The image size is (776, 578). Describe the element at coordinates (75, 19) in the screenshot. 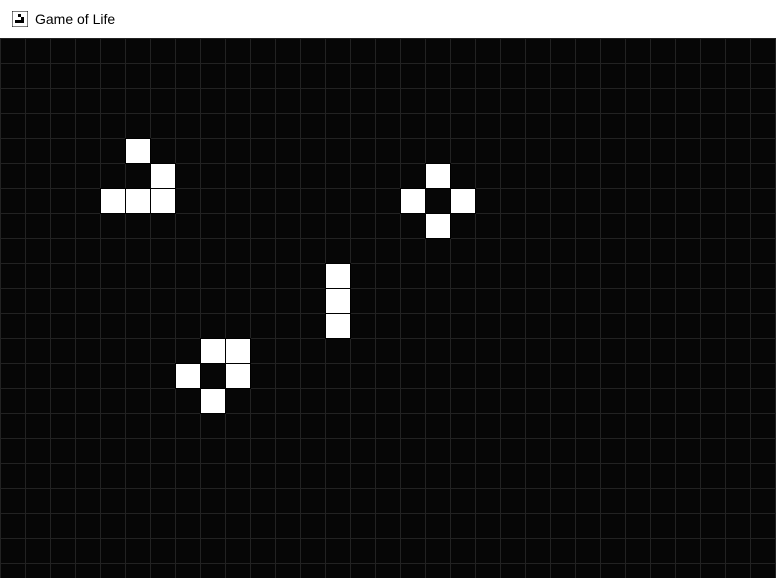

I see `window-title: Game of Life` at that location.